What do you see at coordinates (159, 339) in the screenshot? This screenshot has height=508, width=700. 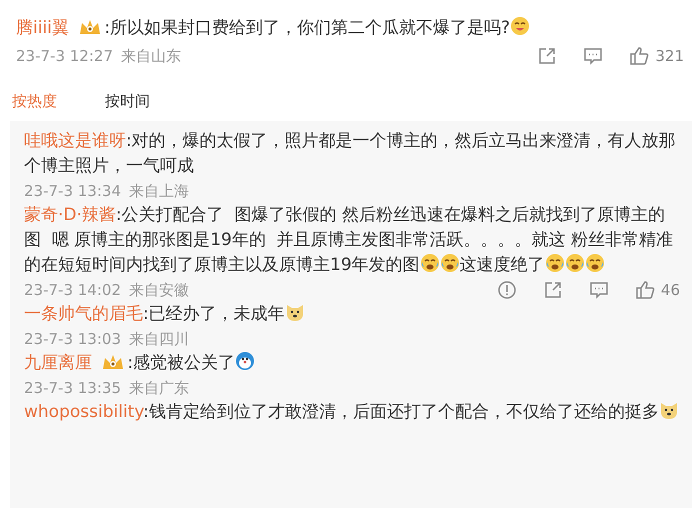 I see `comment-location: 来自四川` at bounding box center [159, 339].